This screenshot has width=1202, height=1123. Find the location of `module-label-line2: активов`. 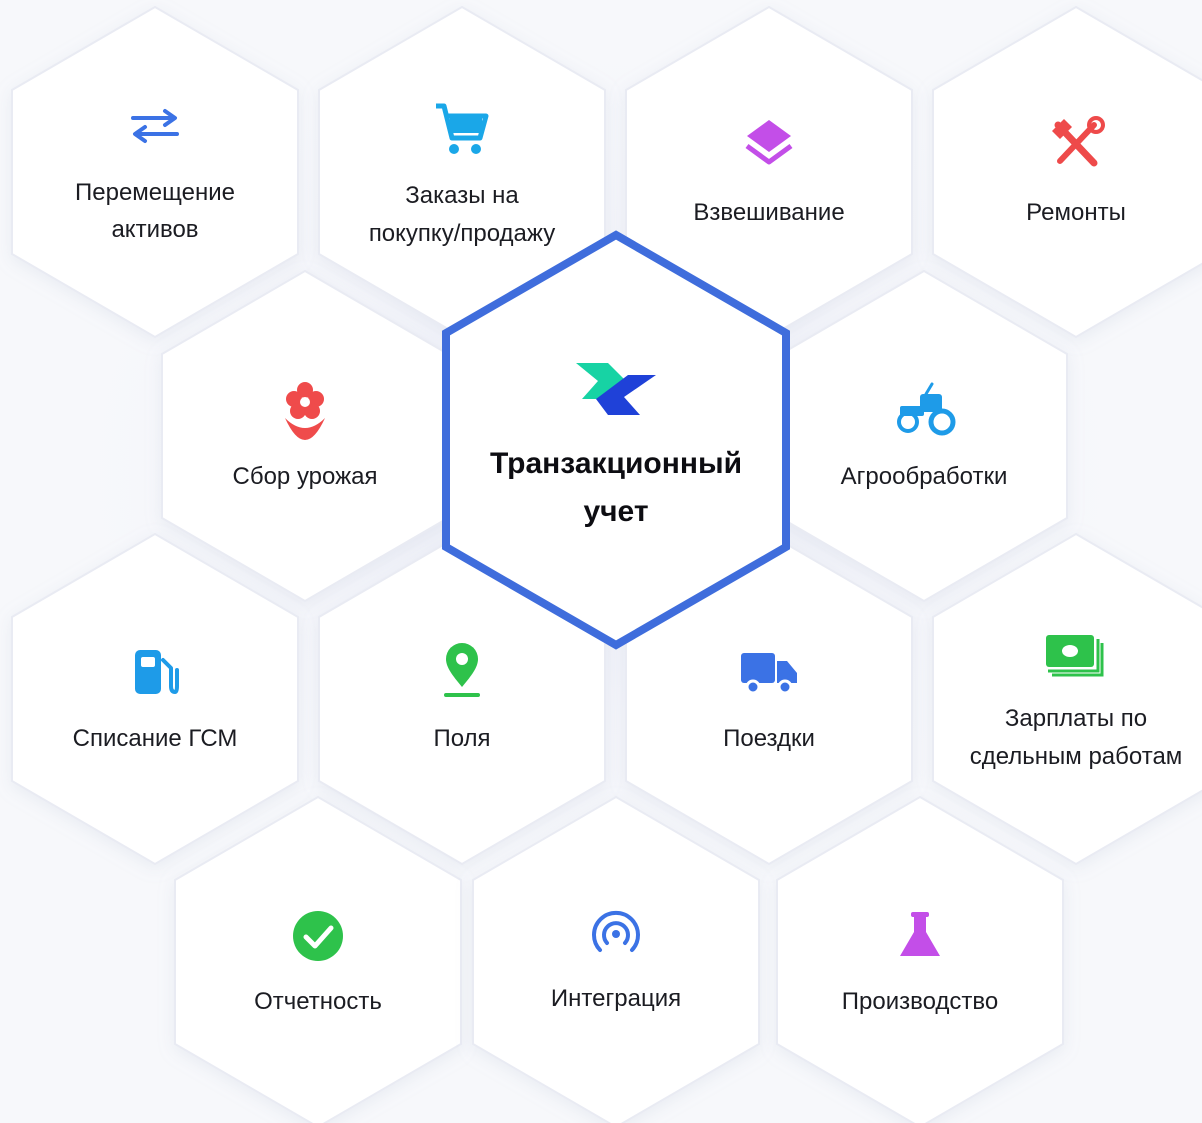

module-label-line2: активов is located at coordinates (154, 229).